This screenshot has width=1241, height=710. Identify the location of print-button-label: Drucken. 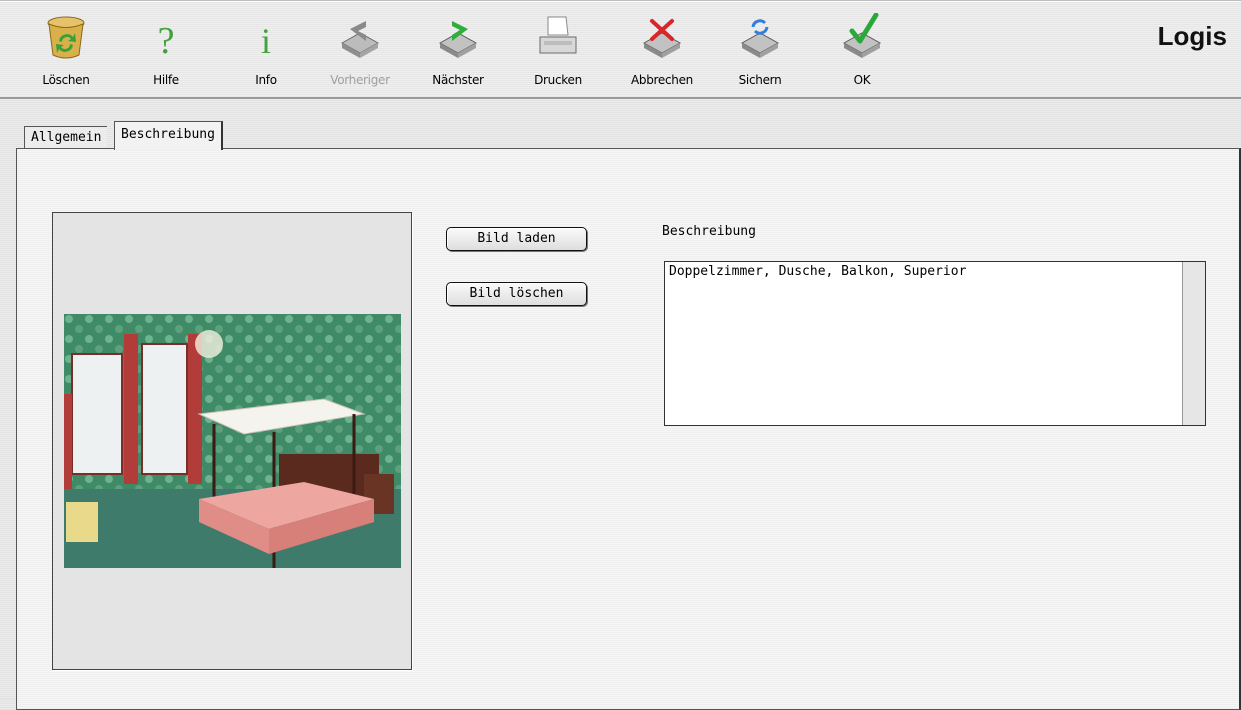
(558, 80).